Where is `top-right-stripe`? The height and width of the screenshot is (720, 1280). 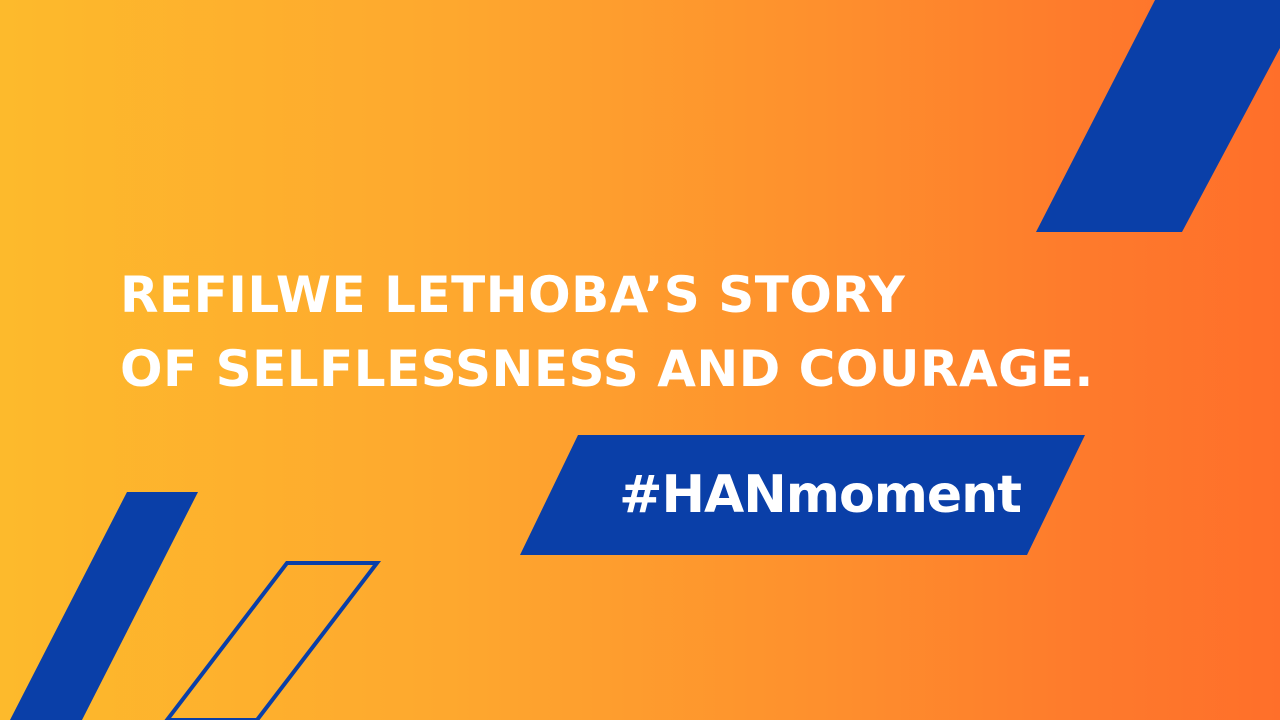 top-right-stripe is located at coordinates (1158, 116).